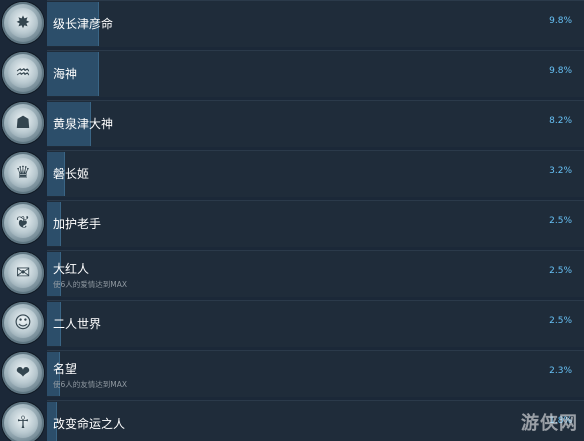  Describe the element at coordinates (90, 284) in the screenshot. I see `achievement-description: 使6人的爱情达到MAX` at that location.